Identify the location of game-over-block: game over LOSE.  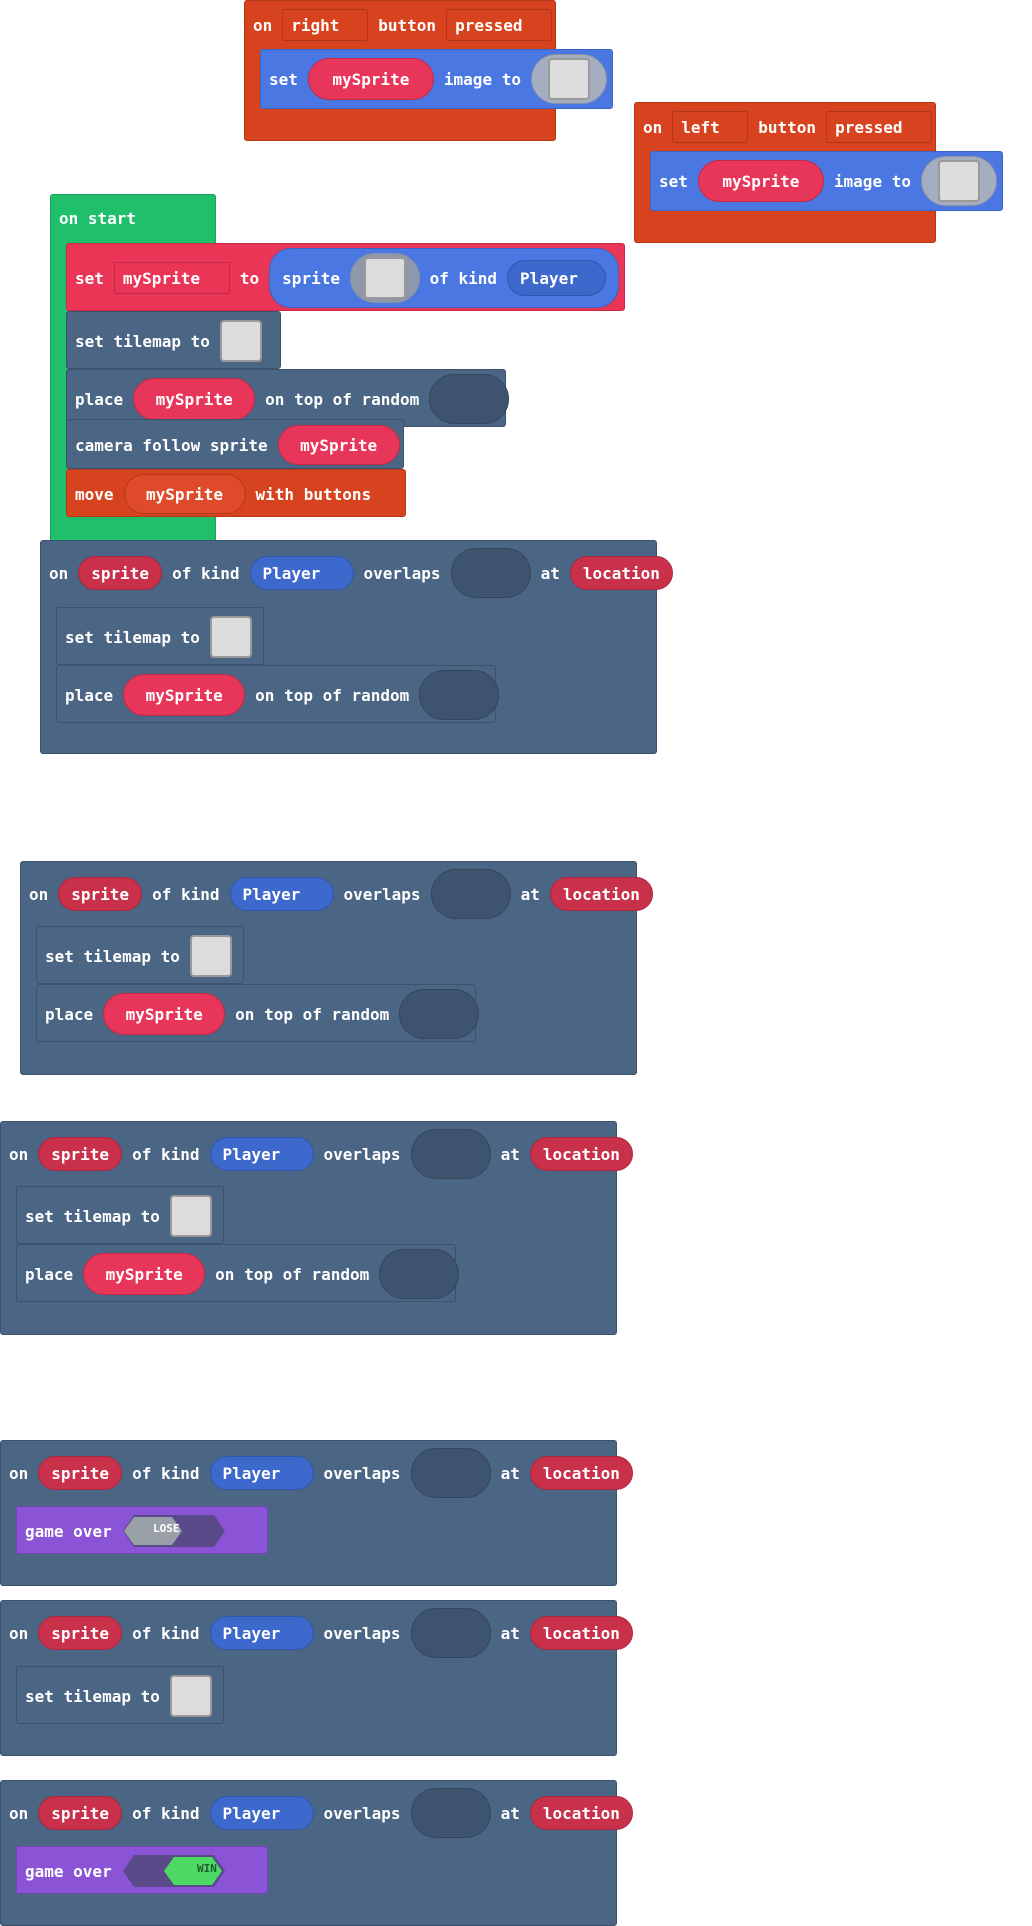
(142, 1530).